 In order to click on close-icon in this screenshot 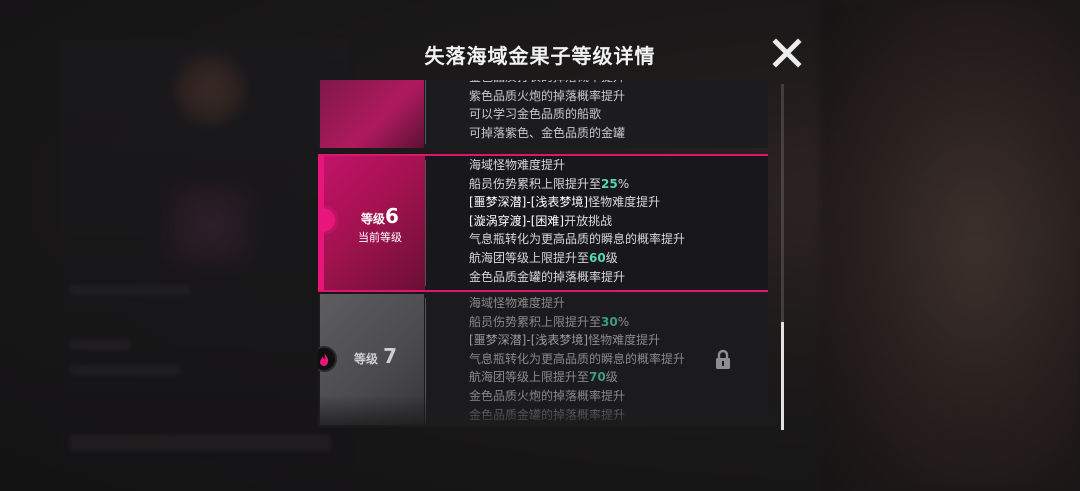, I will do `click(787, 53)`.